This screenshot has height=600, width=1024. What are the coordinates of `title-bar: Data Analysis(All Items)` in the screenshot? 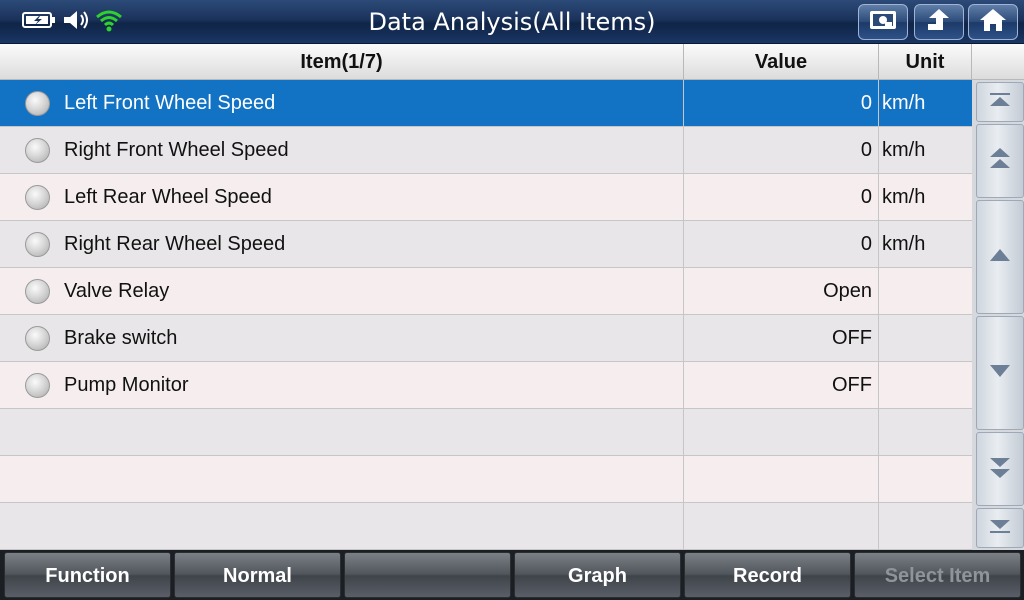 It's located at (512, 22).